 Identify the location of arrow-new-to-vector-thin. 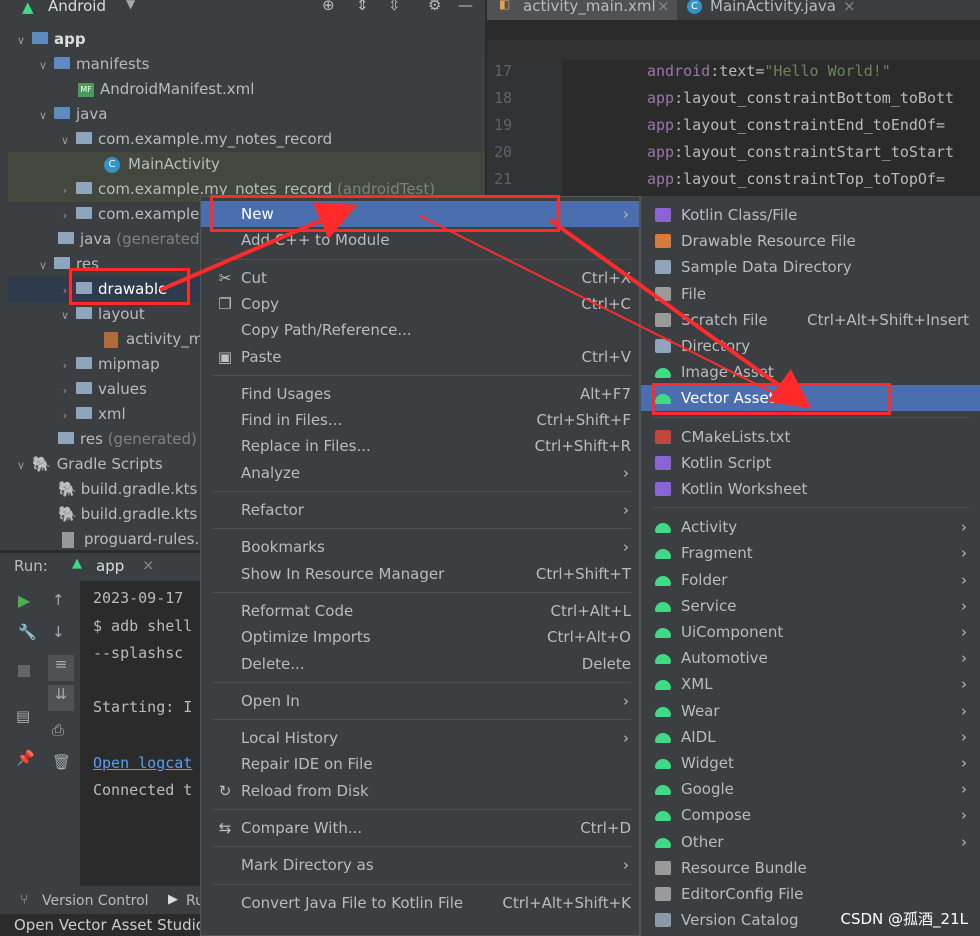
(610, 311).